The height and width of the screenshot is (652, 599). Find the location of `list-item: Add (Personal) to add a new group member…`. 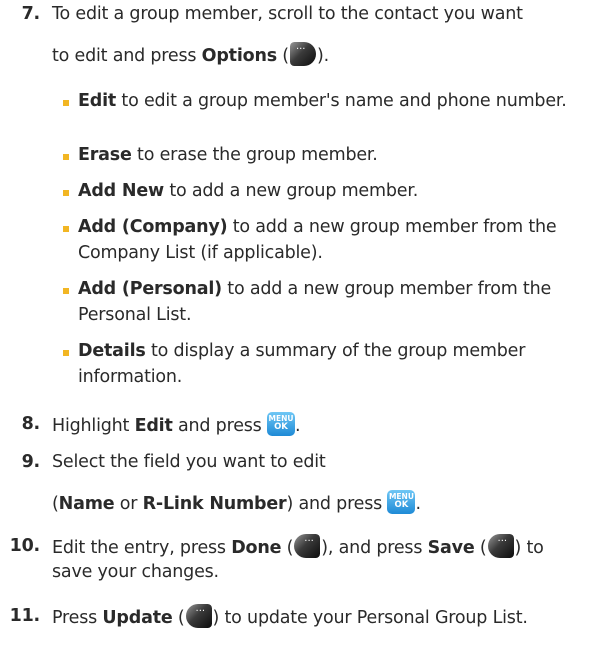

list-item: Add (Personal) to add a new group member… is located at coordinates (320, 302).